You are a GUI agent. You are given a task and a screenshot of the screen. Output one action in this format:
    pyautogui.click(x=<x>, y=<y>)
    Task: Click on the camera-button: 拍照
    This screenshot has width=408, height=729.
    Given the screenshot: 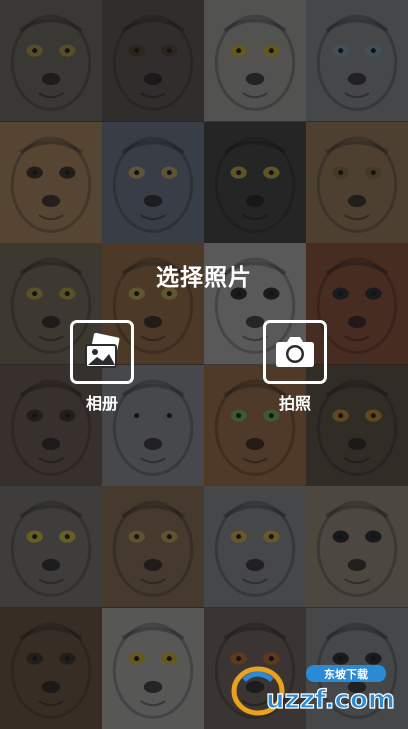 What is the action you would take?
    pyautogui.click(x=295, y=367)
    